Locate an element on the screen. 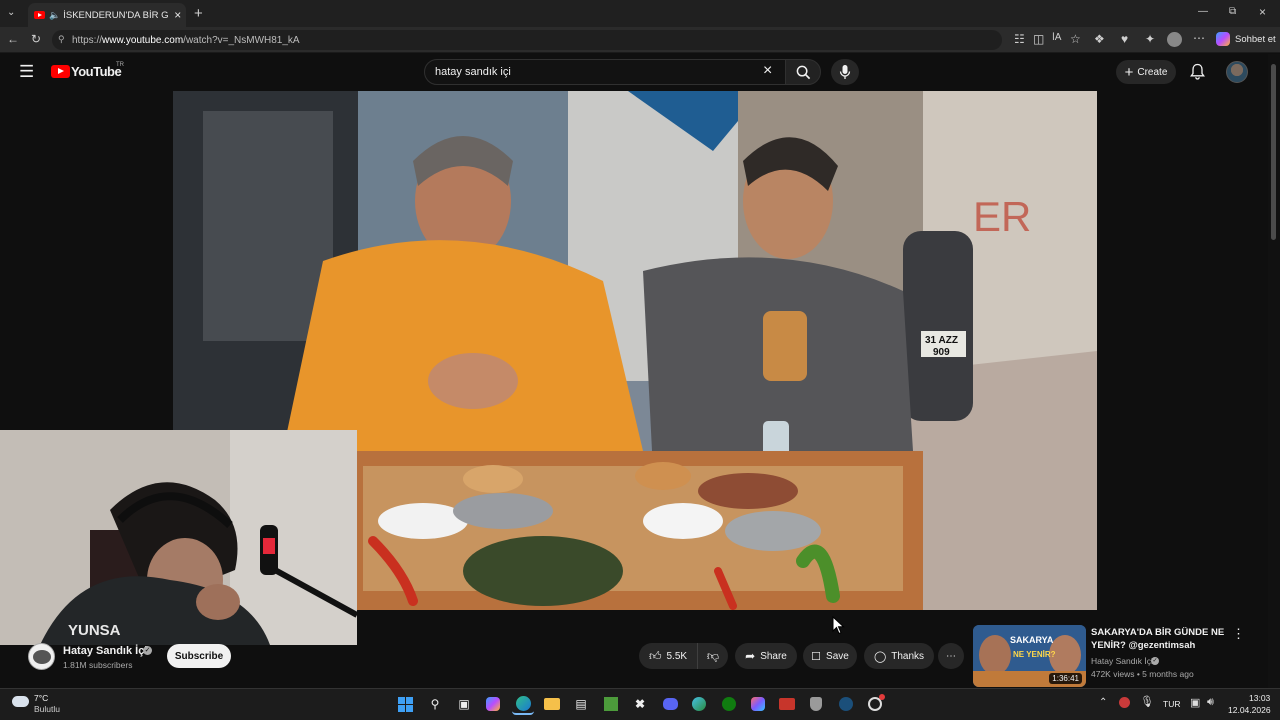  search-button is located at coordinates (803, 72).